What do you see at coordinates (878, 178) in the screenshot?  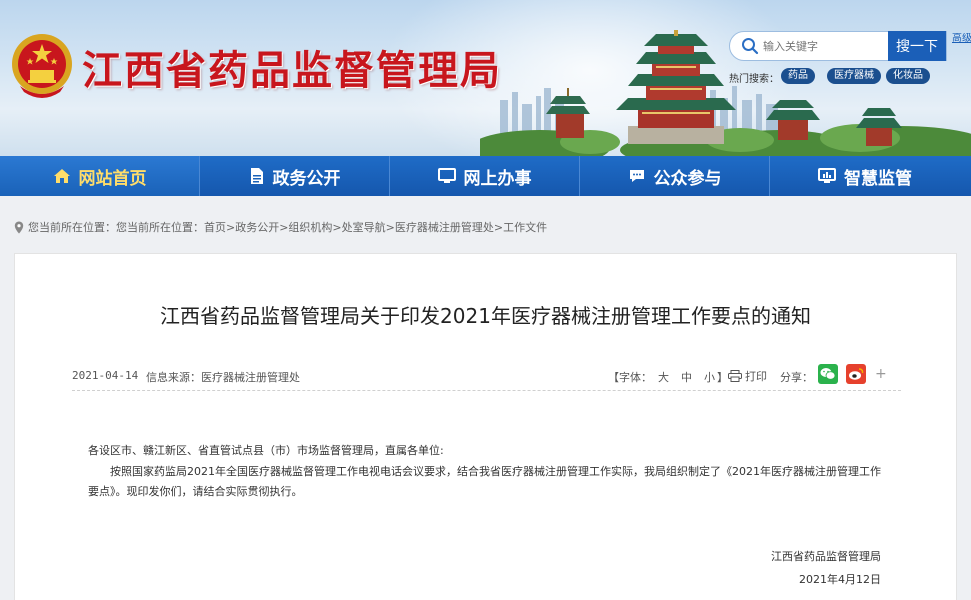 I see `nav-smart-supervision-label: 智慧监管` at bounding box center [878, 178].